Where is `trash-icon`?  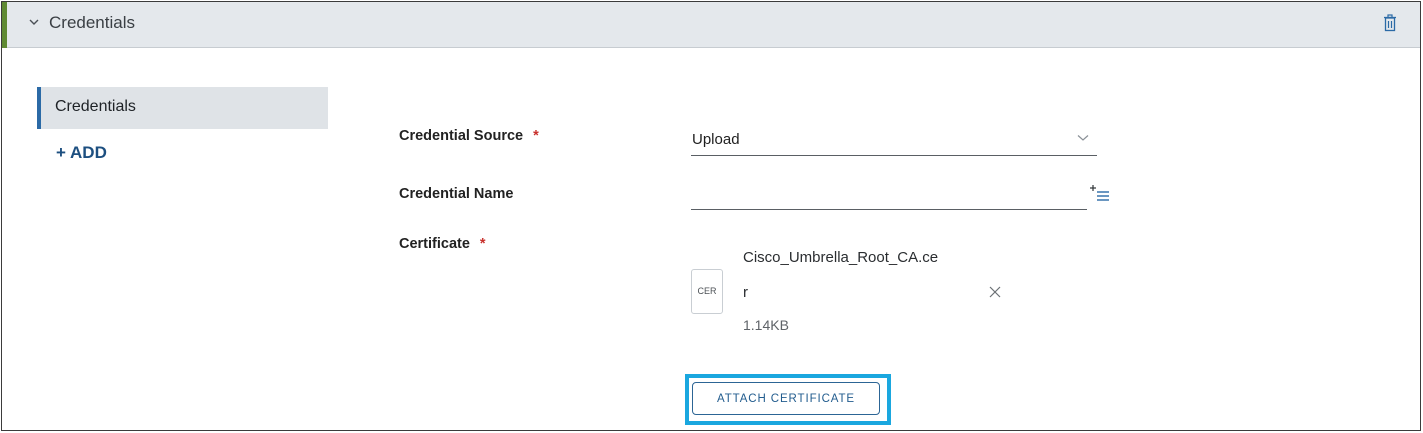
trash-icon is located at coordinates (1390, 23).